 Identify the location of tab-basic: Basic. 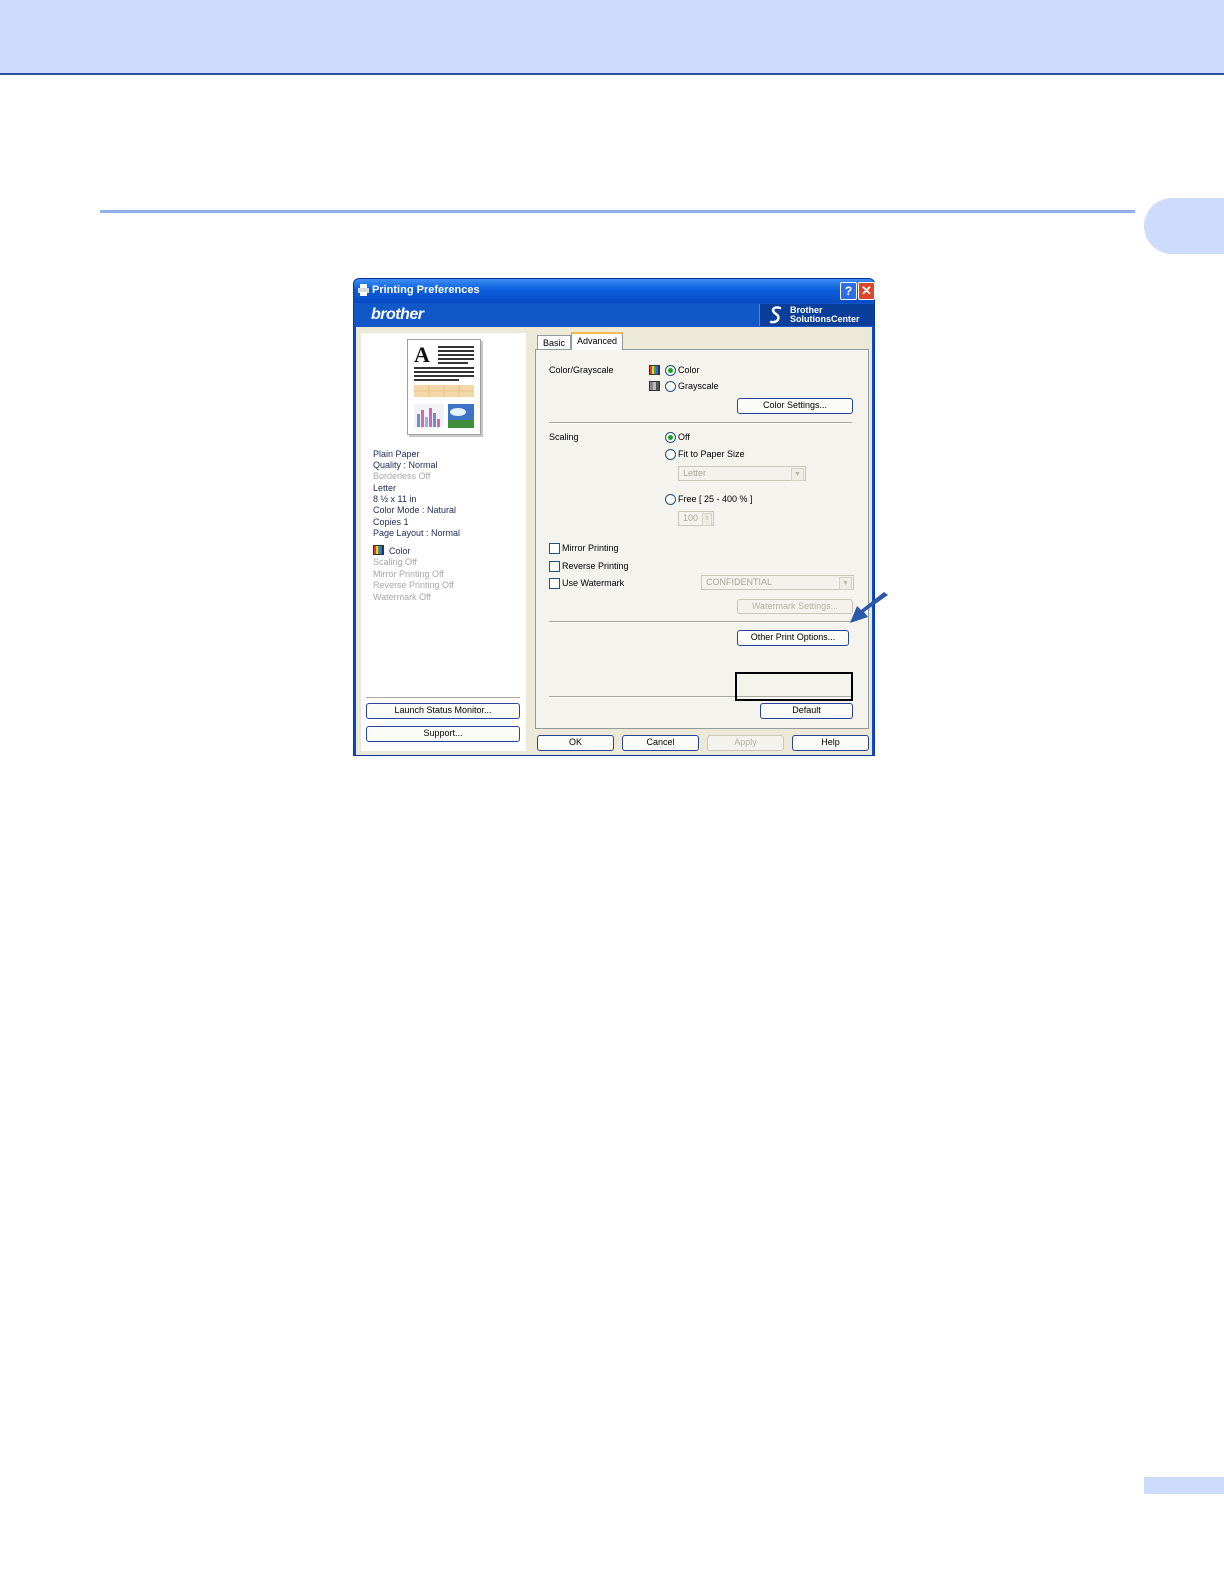
(554, 342).